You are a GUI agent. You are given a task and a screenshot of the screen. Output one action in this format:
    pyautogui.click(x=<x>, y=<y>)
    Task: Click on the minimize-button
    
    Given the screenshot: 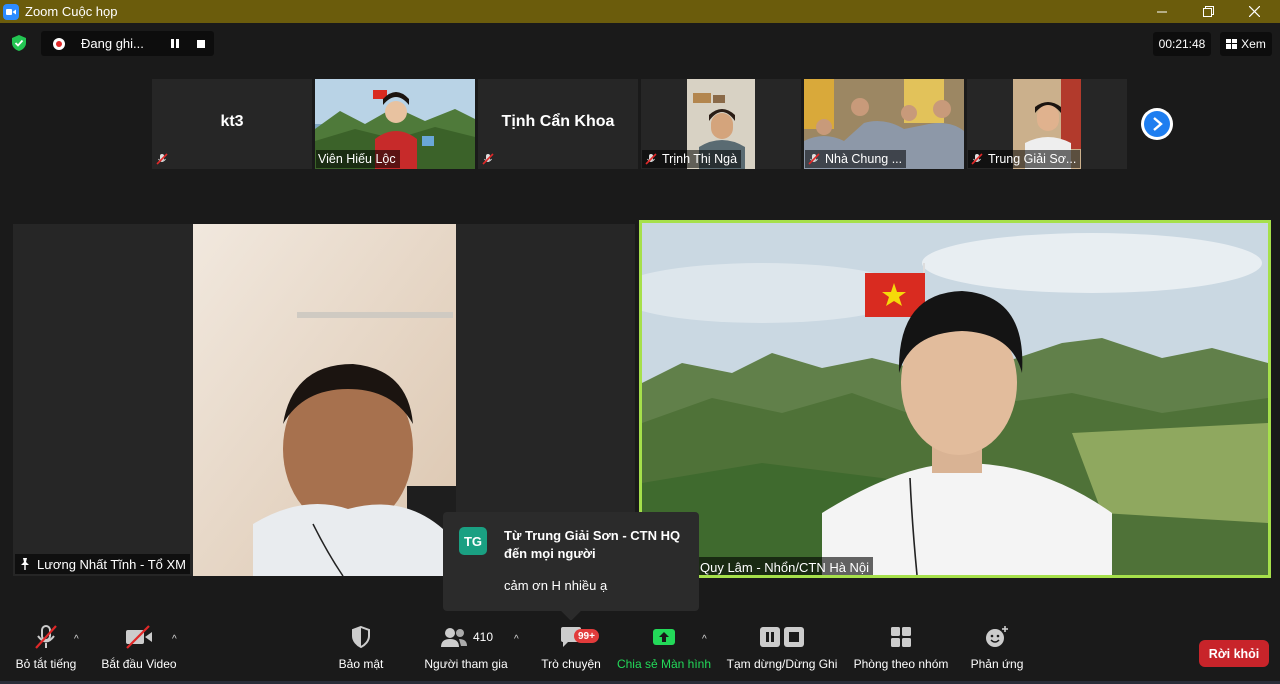 What is the action you would take?
    pyautogui.click(x=1162, y=11)
    